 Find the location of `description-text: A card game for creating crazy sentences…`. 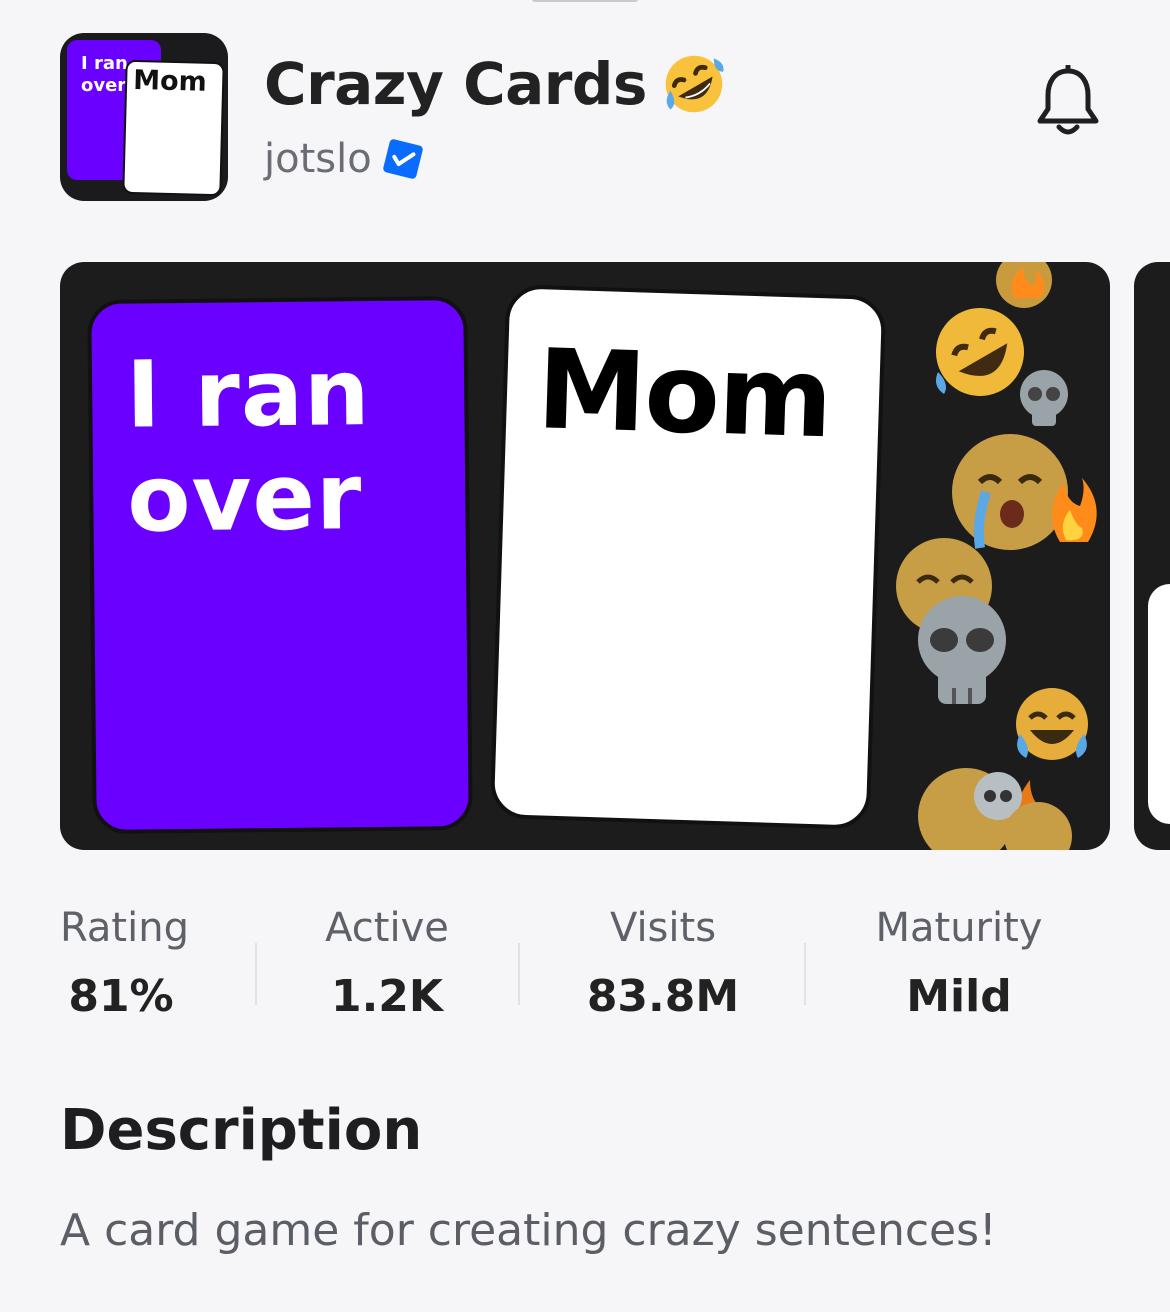

description-text: A card game for creating crazy sentences… is located at coordinates (528, 1230).